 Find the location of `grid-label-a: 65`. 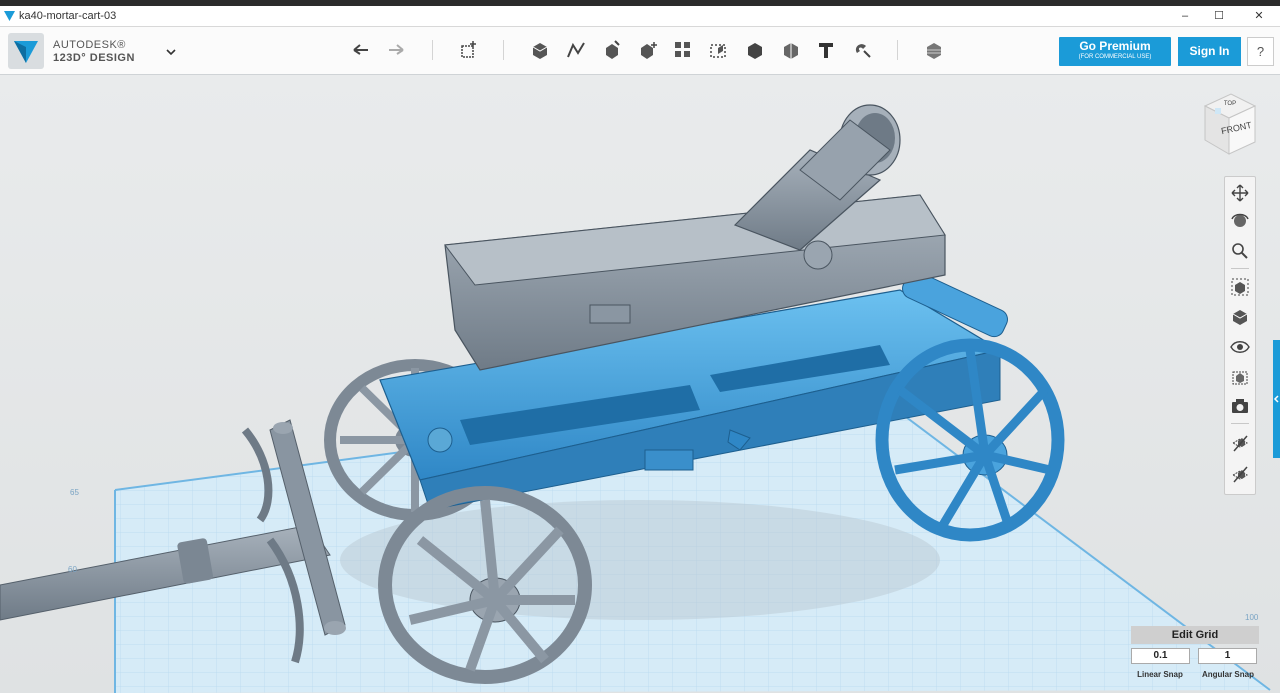

grid-label-a: 65 is located at coordinates (74, 492).